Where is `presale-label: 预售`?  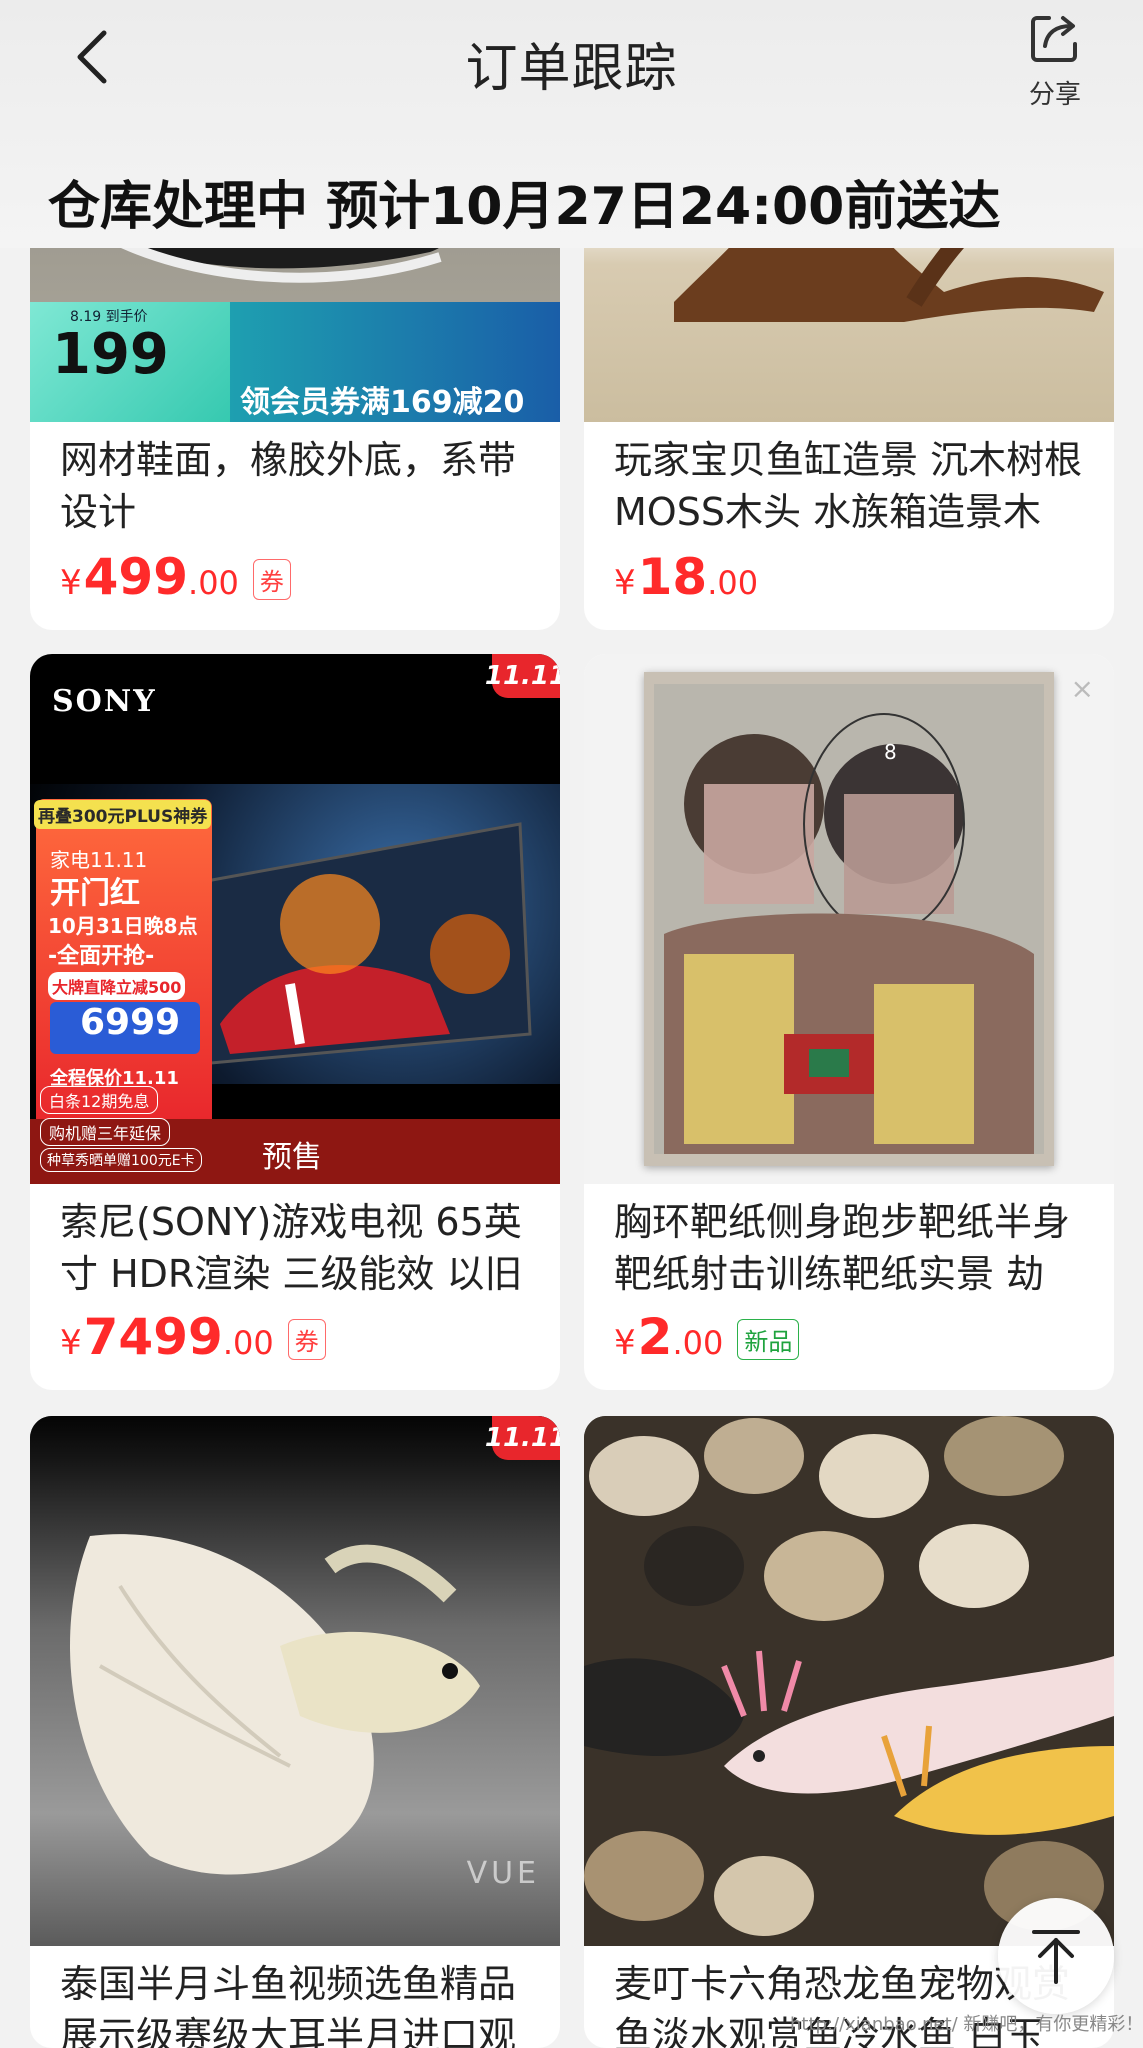 presale-label: 预售 is located at coordinates (292, 1157).